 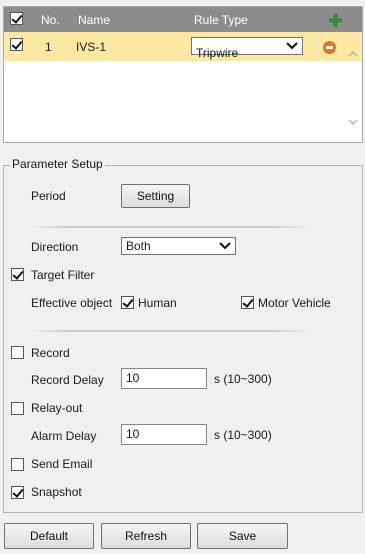 What do you see at coordinates (353, 54) in the screenshot?
I see `scroll-up-icon` at bounding box center [353, 54].